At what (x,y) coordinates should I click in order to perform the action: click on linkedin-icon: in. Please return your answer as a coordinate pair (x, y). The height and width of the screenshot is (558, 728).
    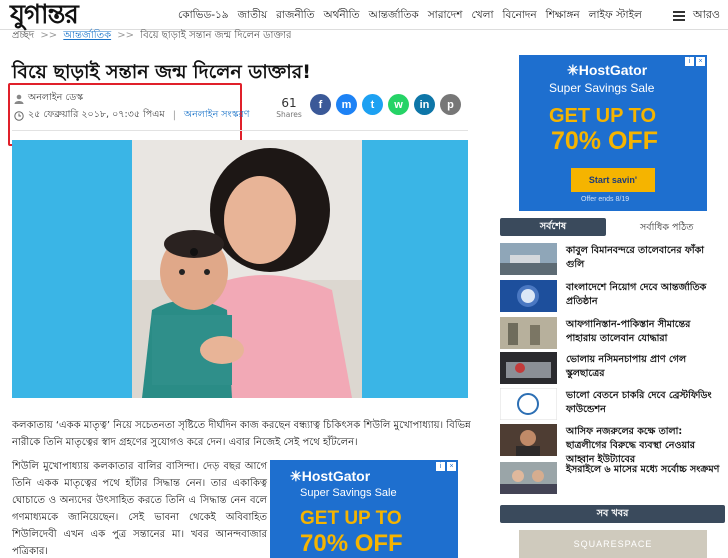
    Looking at the image, I should click on (424, 104).